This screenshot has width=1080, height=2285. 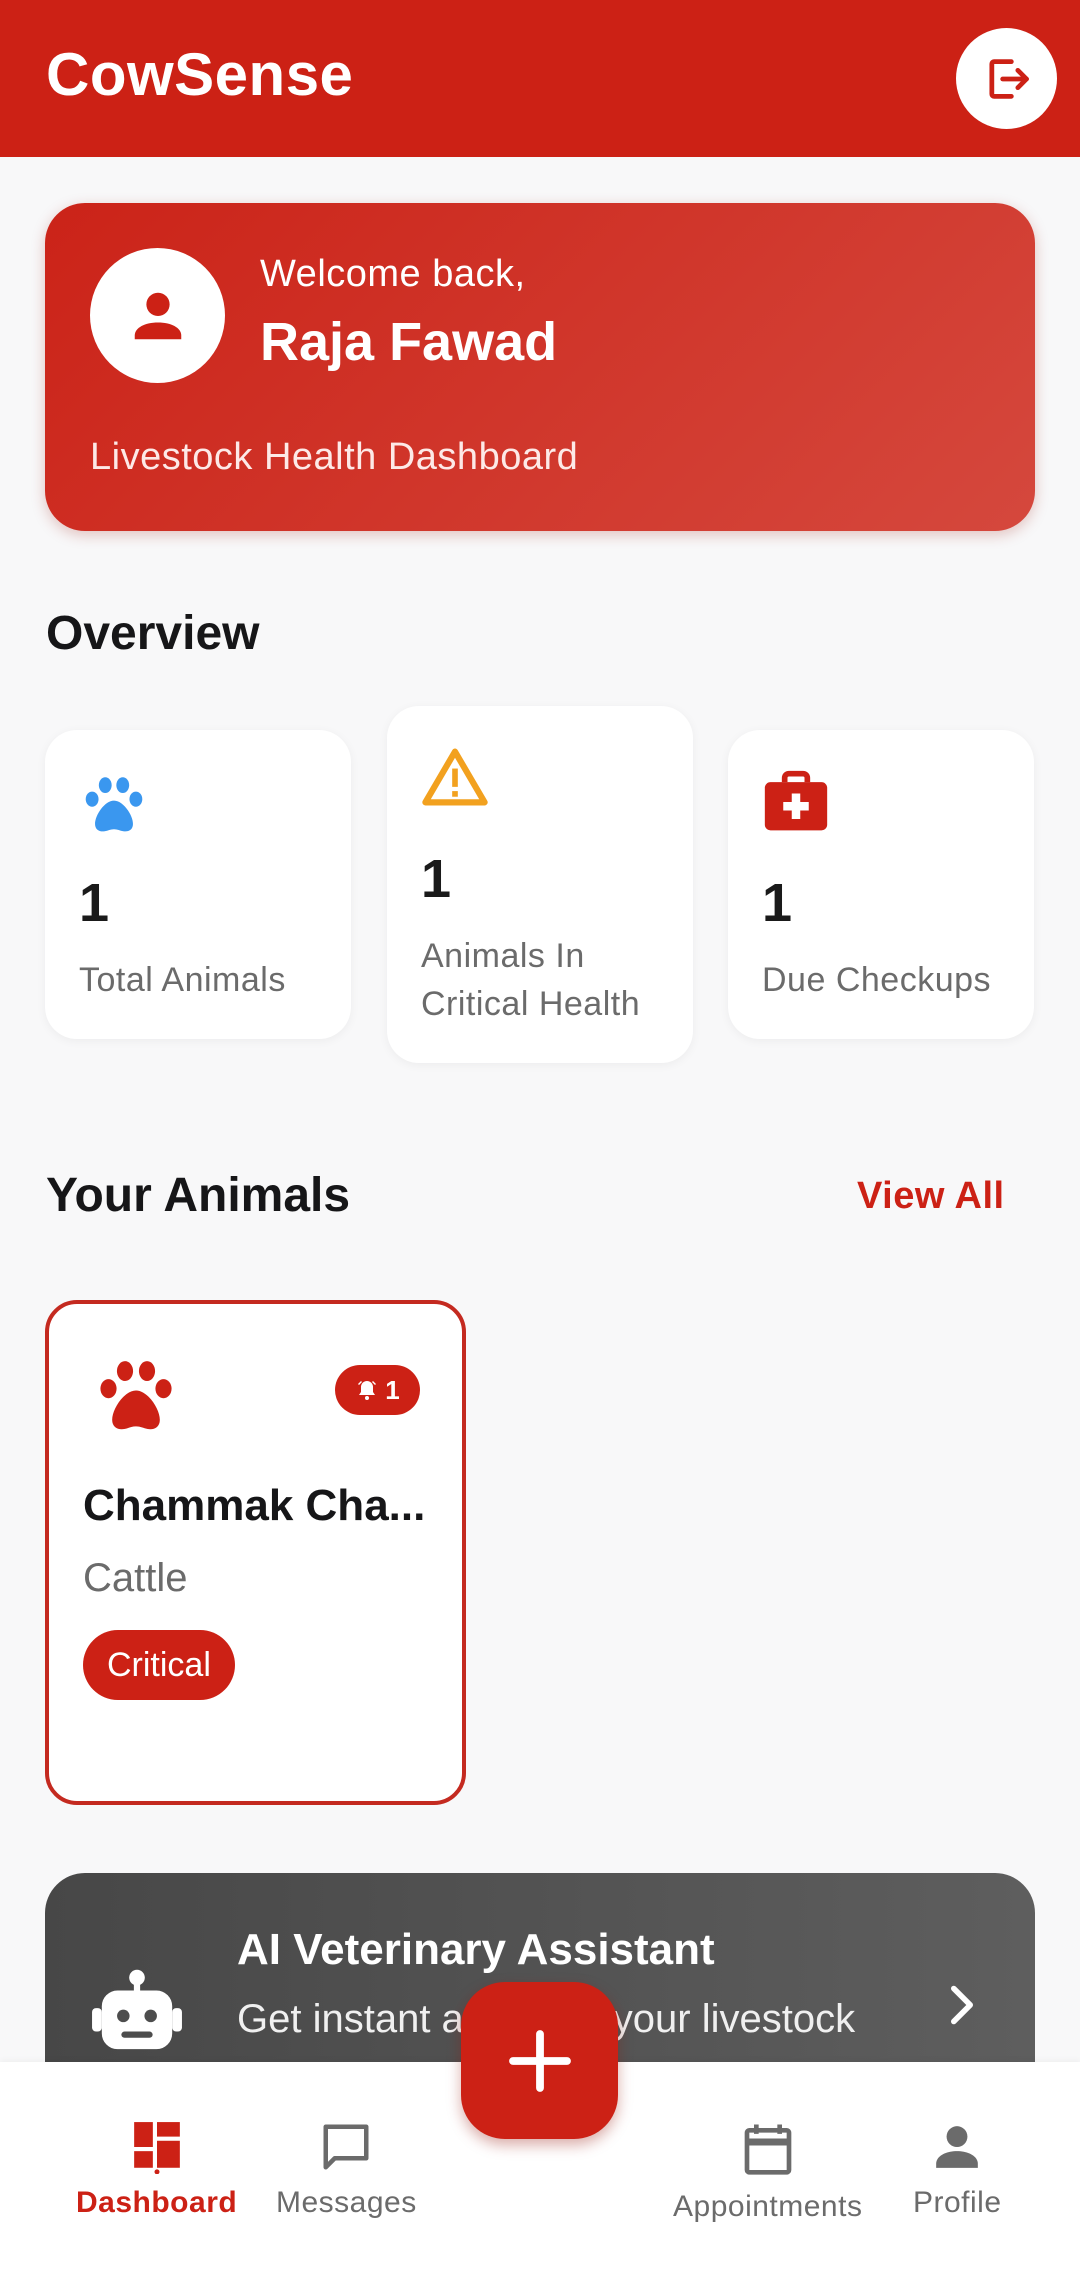 What do you see at coordinates (346, 2202) in the screenshot?
I see `nav-label: Messages` at bounding box center [346, 2202].